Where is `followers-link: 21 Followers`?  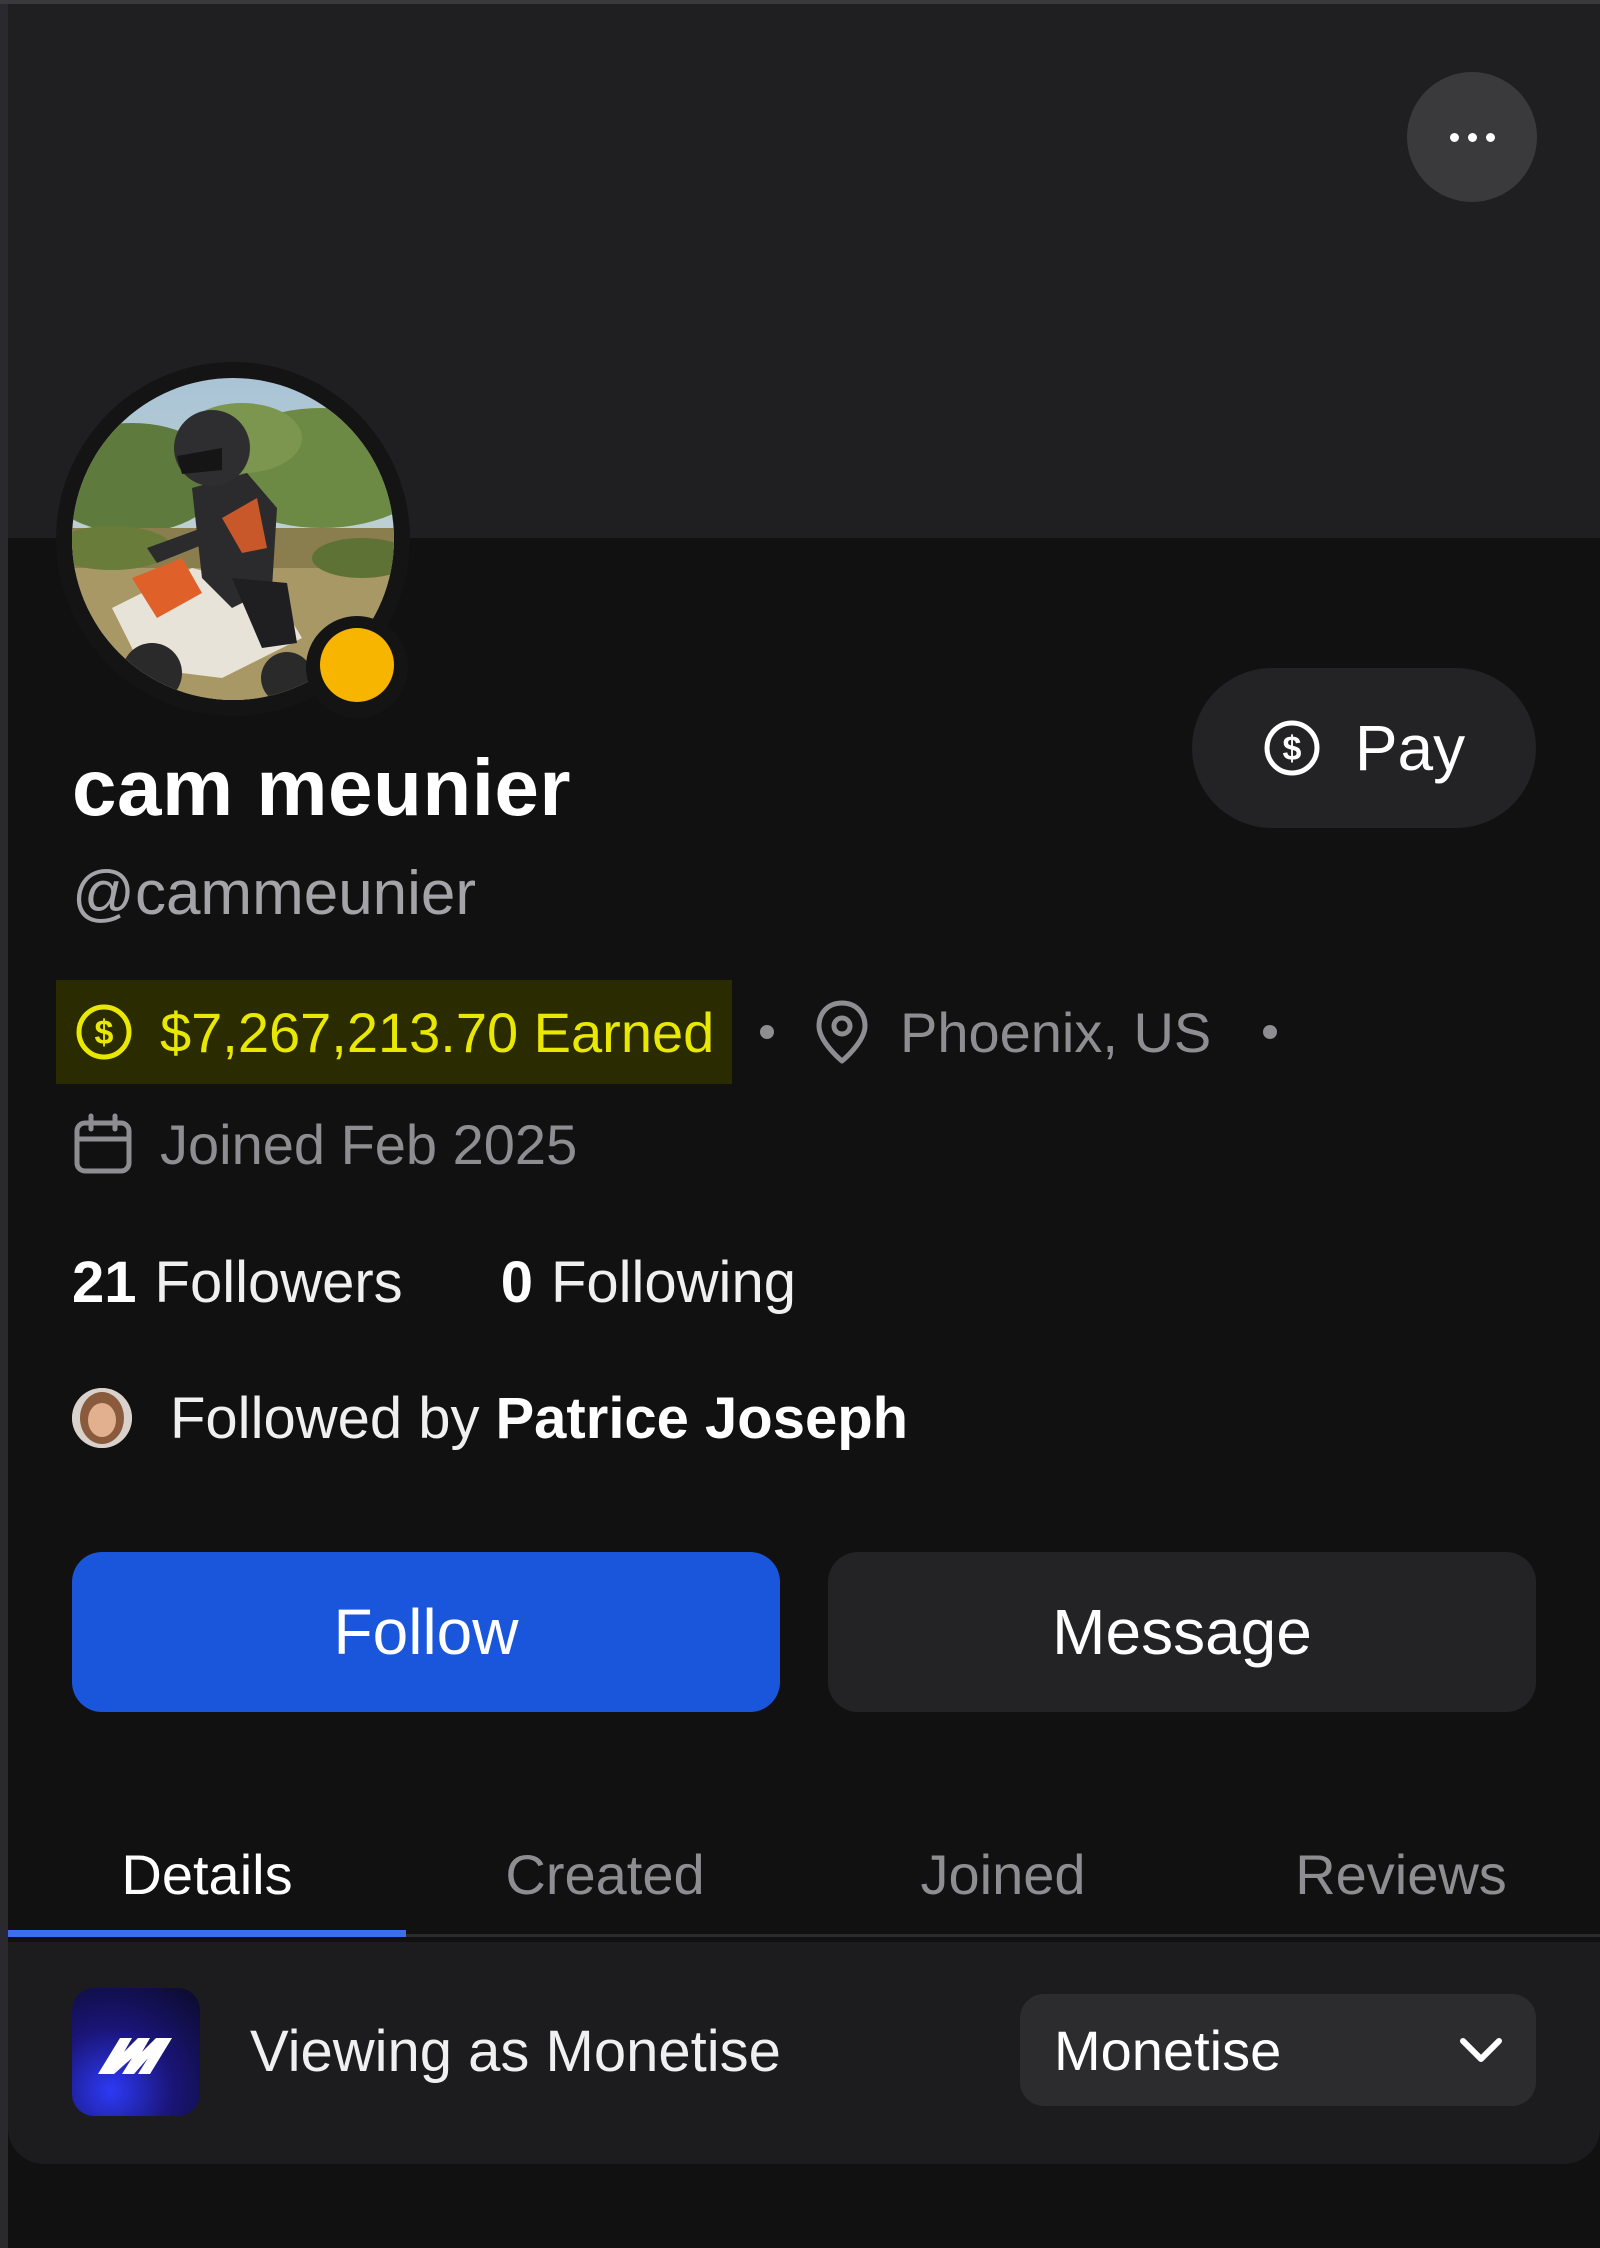 followers-link: 21 Followers is located at coordinates (237, 1282).